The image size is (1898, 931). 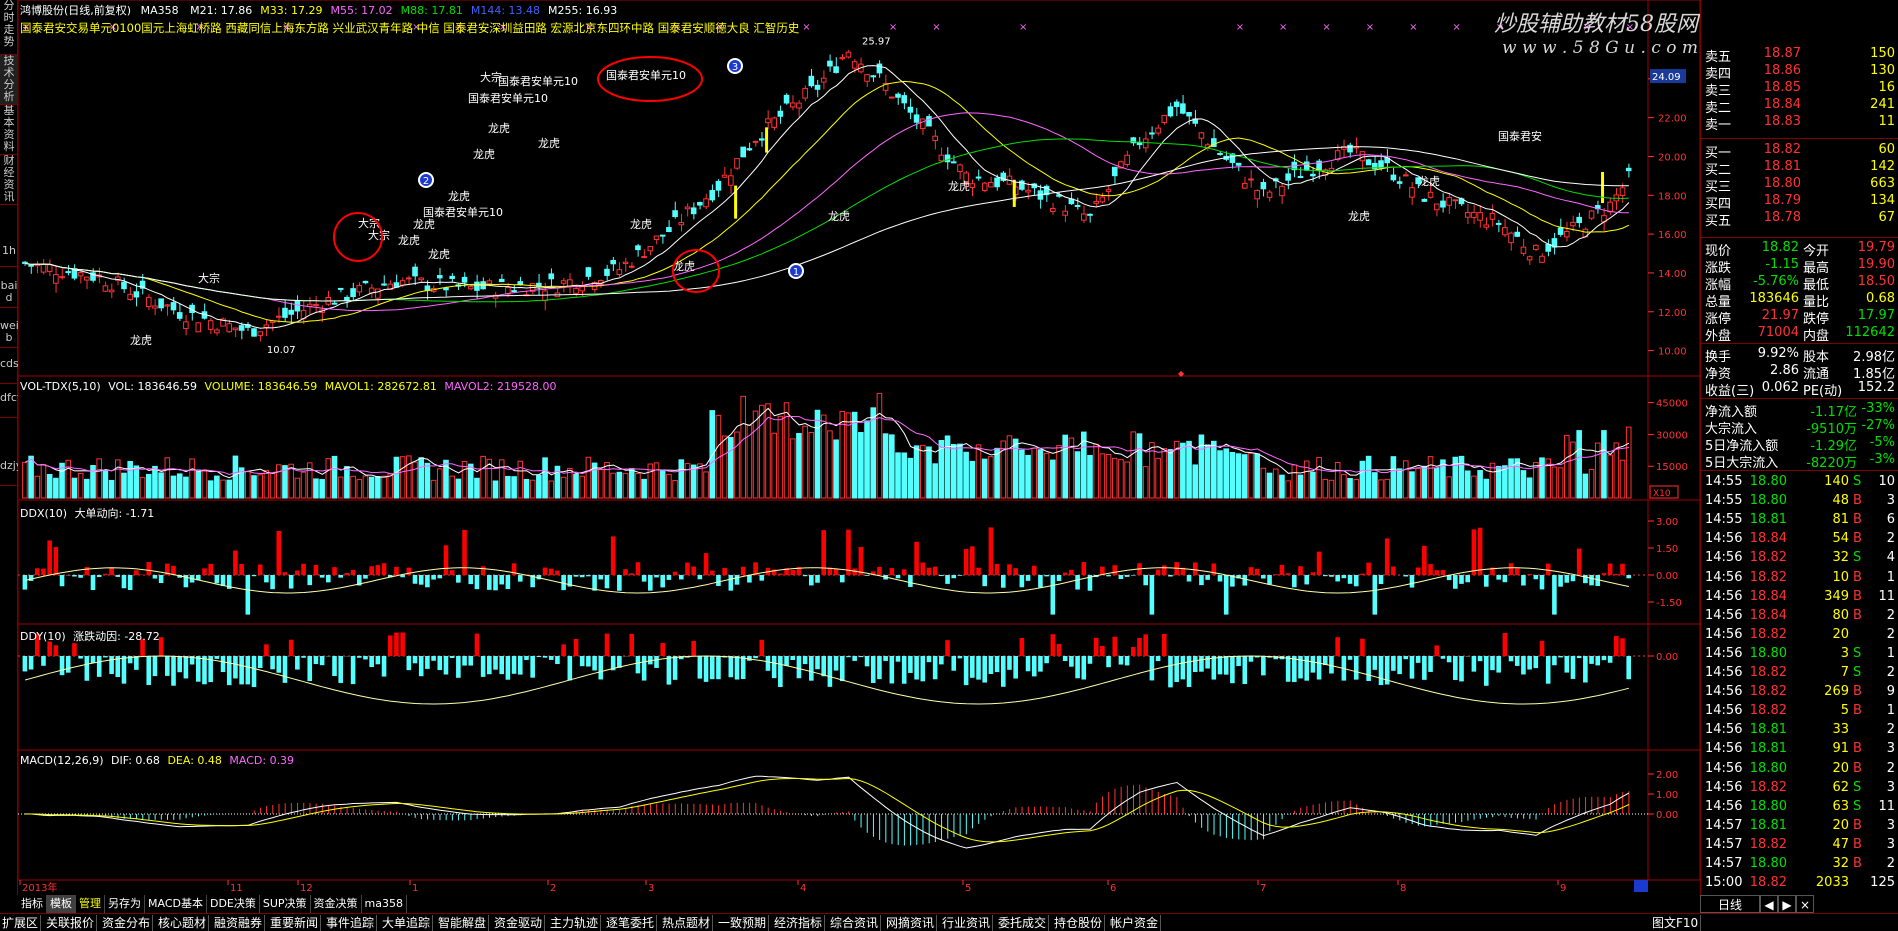 I want to click on status-item-5: 重要新闻, so click(x=295, y=923).